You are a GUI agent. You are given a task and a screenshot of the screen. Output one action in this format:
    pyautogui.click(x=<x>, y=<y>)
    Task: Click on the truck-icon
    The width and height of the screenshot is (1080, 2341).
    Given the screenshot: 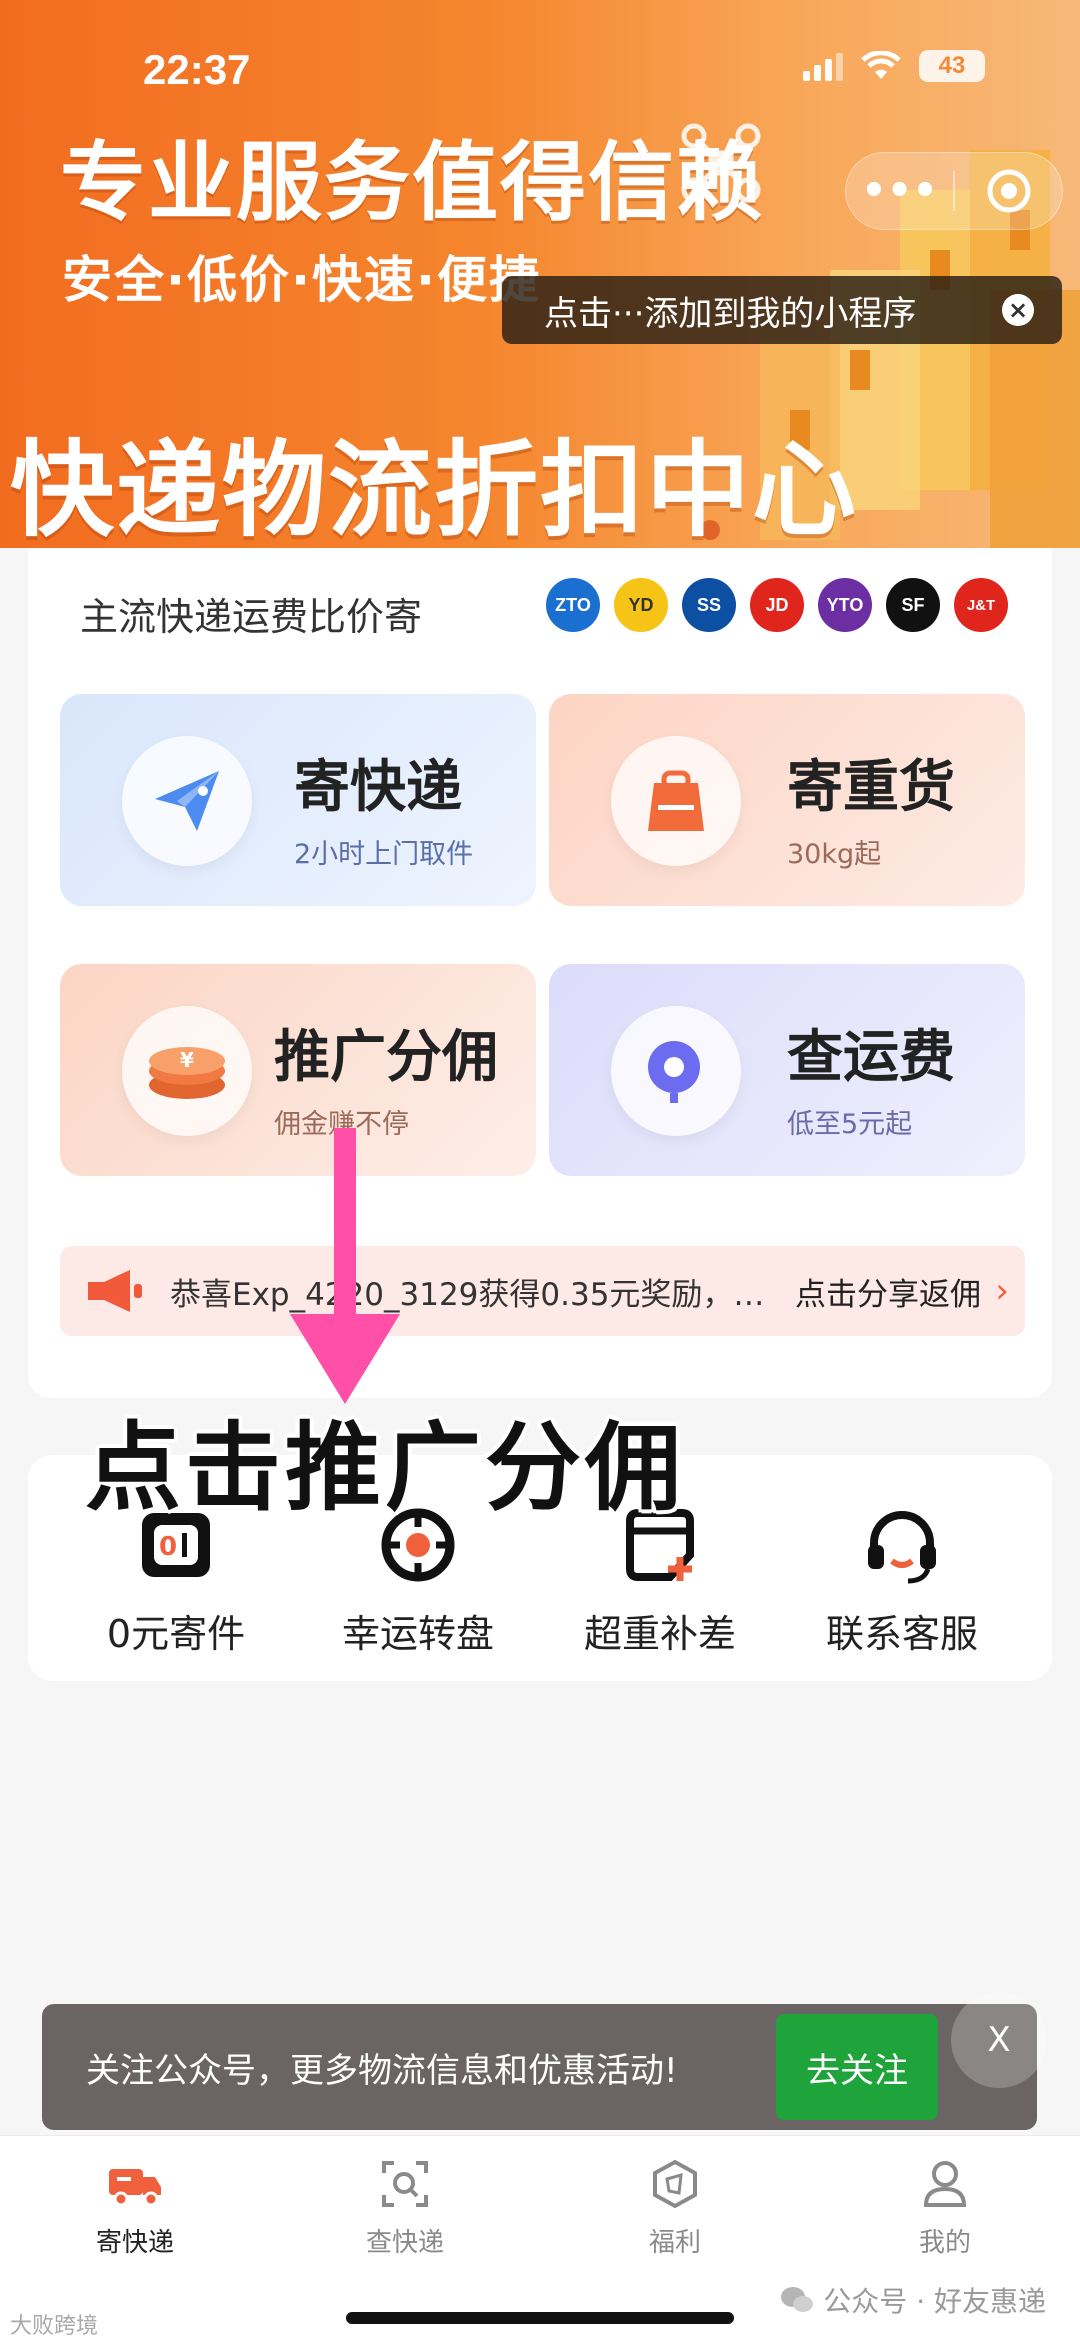 What is the action you would take?
    pyautogui.click(x=135, y=2184)
    